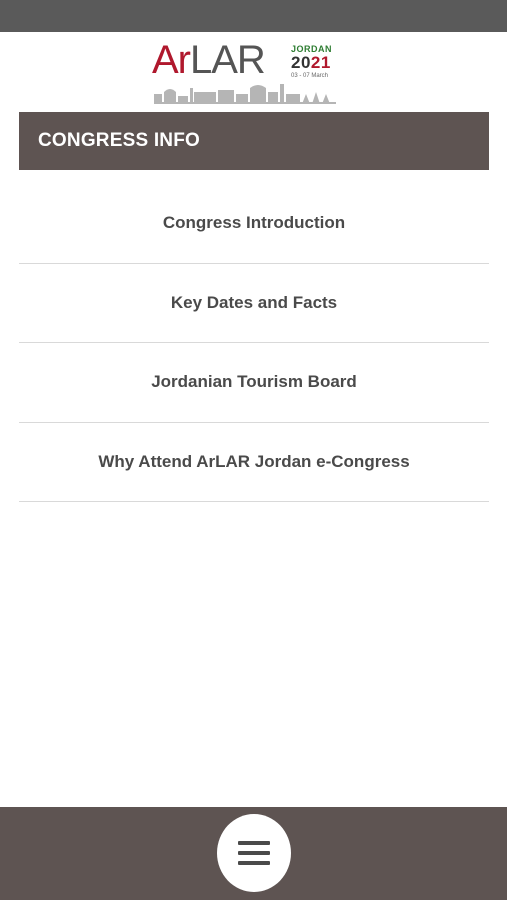 The image size is (507, 900). I want to click on logo-dates: 03 - 07 March, so click(310, 76).